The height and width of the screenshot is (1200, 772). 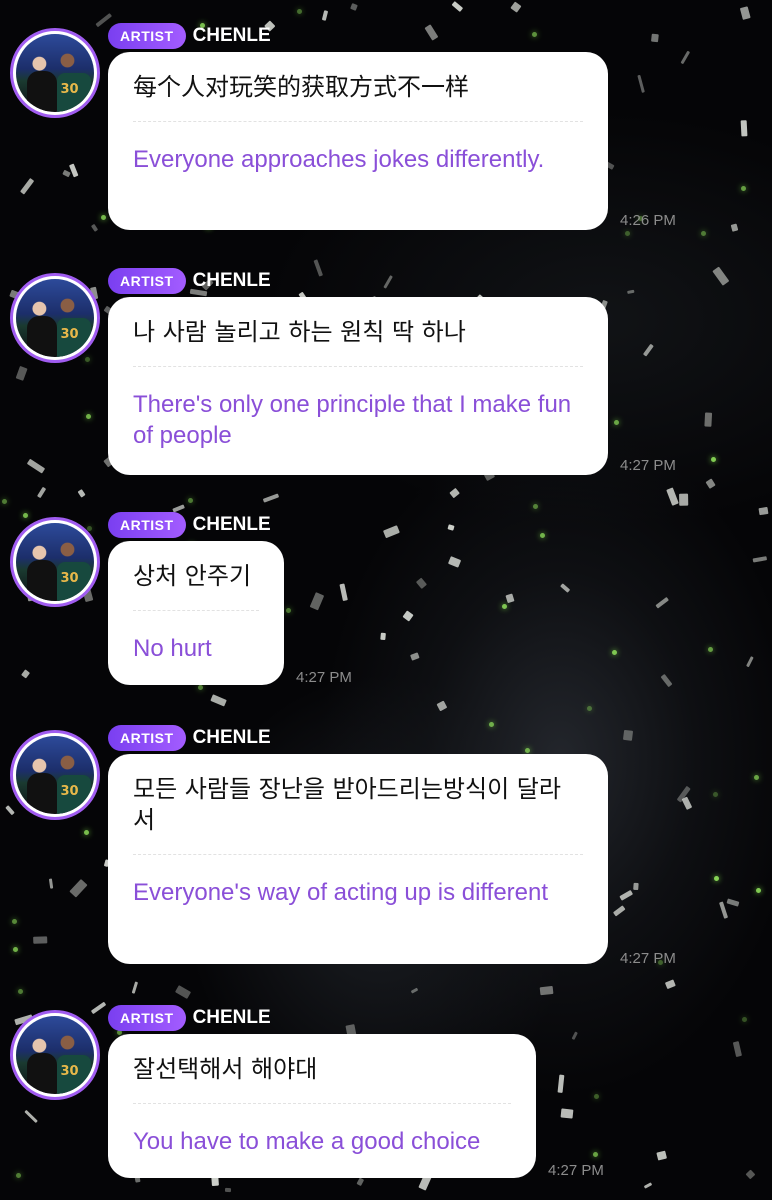 What do you see at coordinates (301, 87) in the screenshot?
I see `original-text: 每个人对玩笑的获取方式不一样` at bounding box center [301, 87].